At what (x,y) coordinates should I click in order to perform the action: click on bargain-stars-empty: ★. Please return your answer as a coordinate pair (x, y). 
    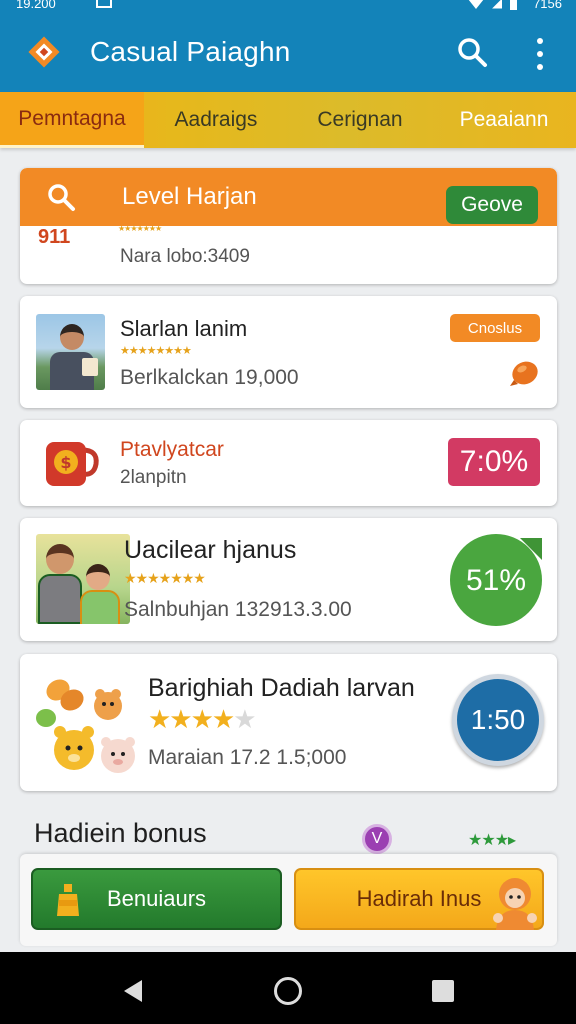
    Looking at the image, I should click on (244, 719).